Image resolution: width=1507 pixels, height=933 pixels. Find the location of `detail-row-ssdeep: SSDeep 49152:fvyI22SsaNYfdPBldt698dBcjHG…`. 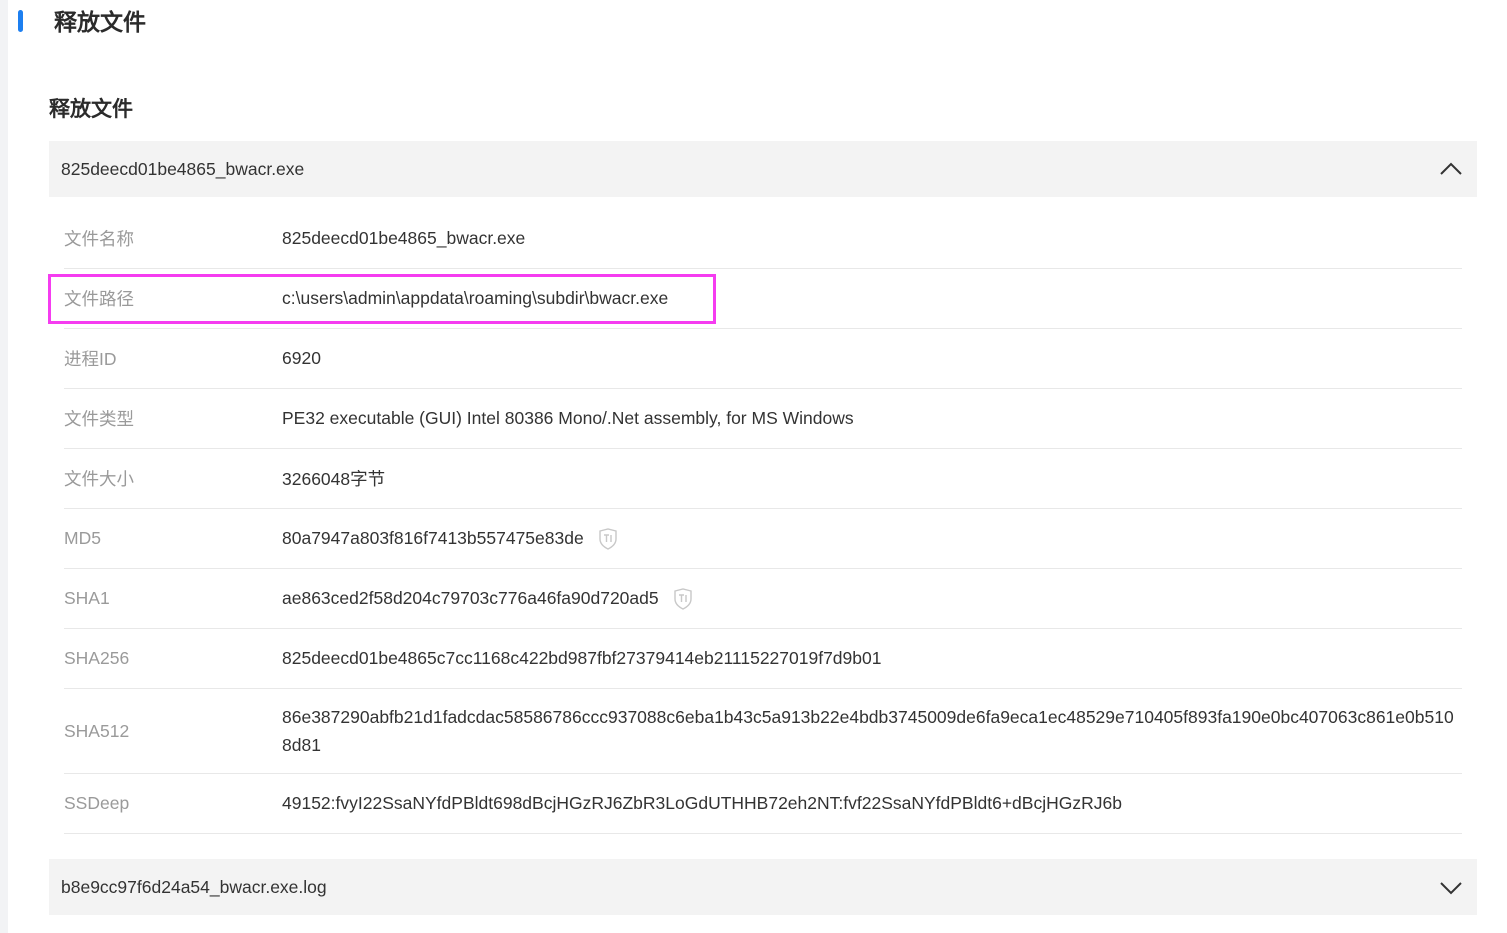

detail-row-ssdeep: SSDeep 49152:fvyI22SsaNYfdPBldt698dBcjHG… is located at coordinates (763, 804).